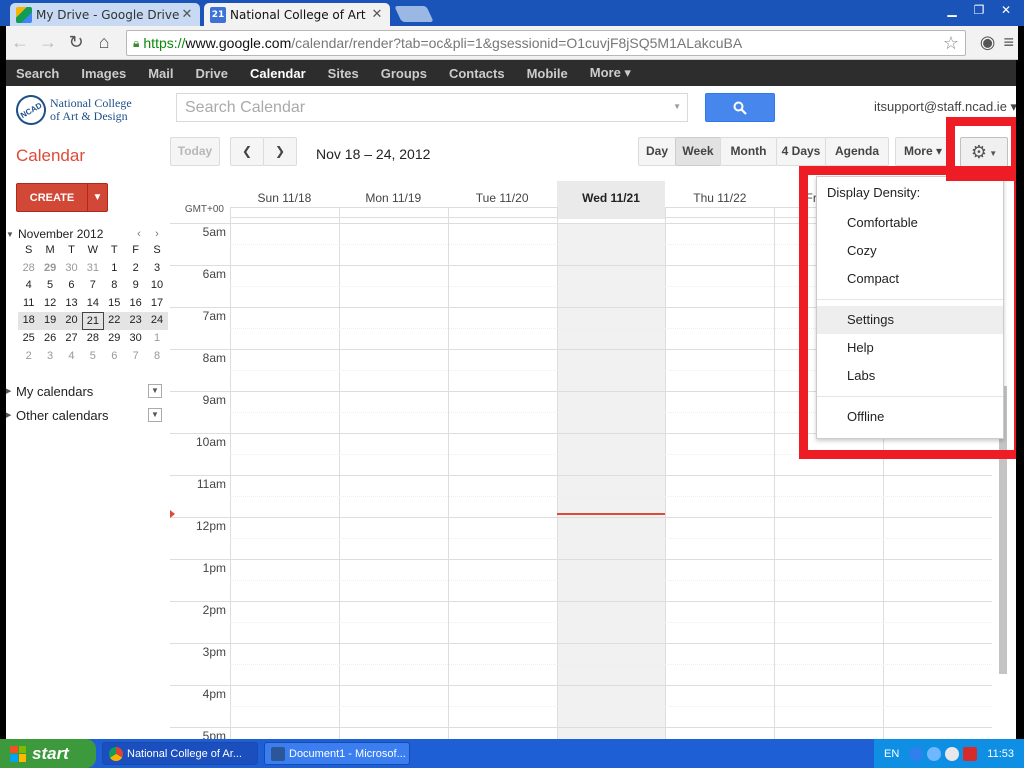  Describe the element at coordinates (610, 73) in the screenshot. I see `gbar-more: More ▾` at that location.